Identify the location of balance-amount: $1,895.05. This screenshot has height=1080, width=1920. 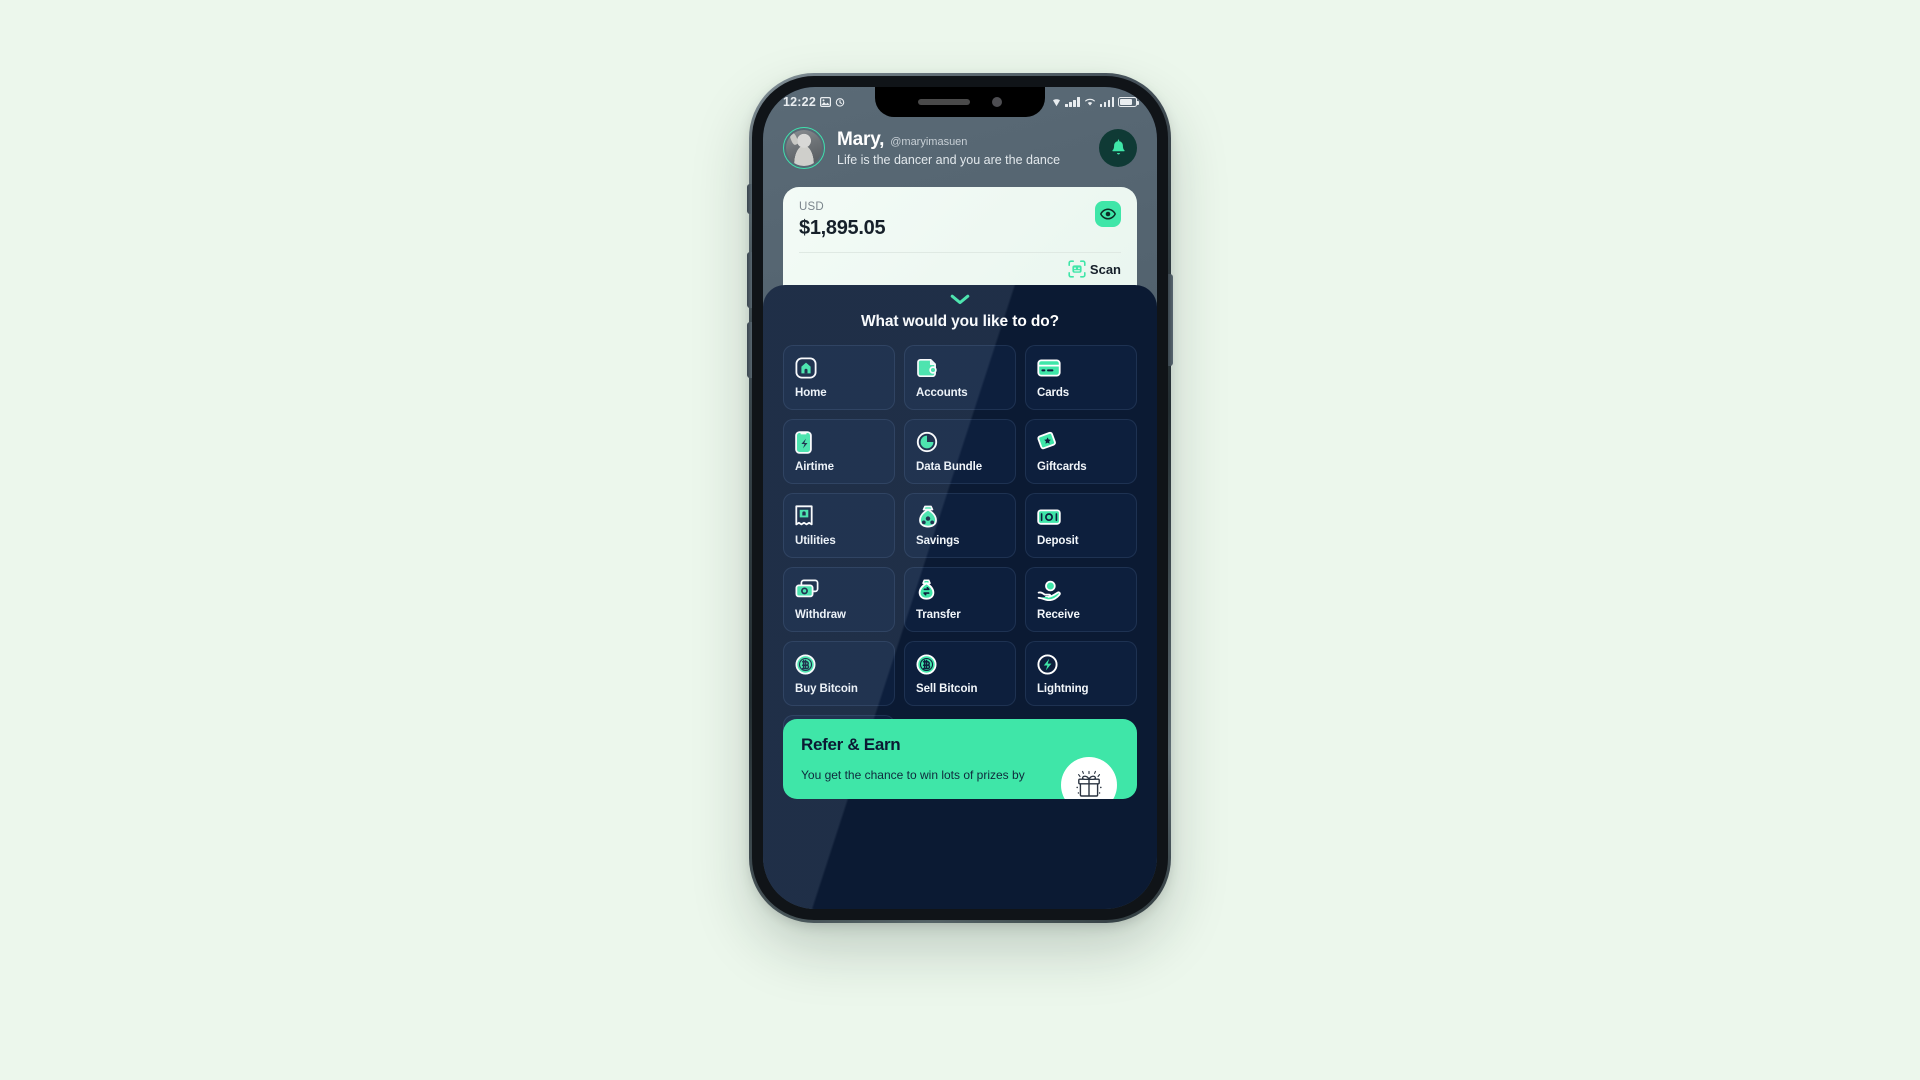
(842, 228).